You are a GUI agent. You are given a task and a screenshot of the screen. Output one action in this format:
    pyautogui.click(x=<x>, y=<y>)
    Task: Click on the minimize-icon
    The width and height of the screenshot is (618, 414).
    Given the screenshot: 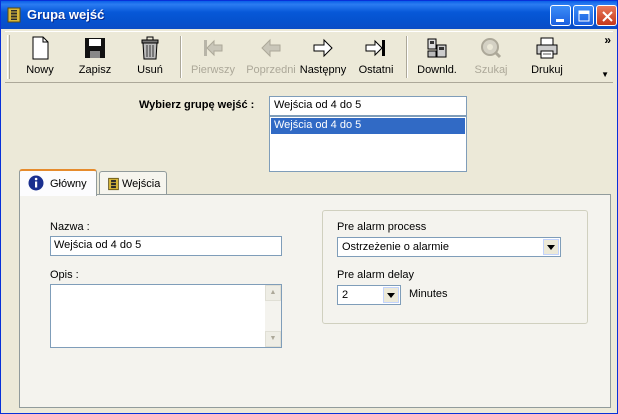 What is the action you would take?
    pyautogui.click(x=560, y=20)
    